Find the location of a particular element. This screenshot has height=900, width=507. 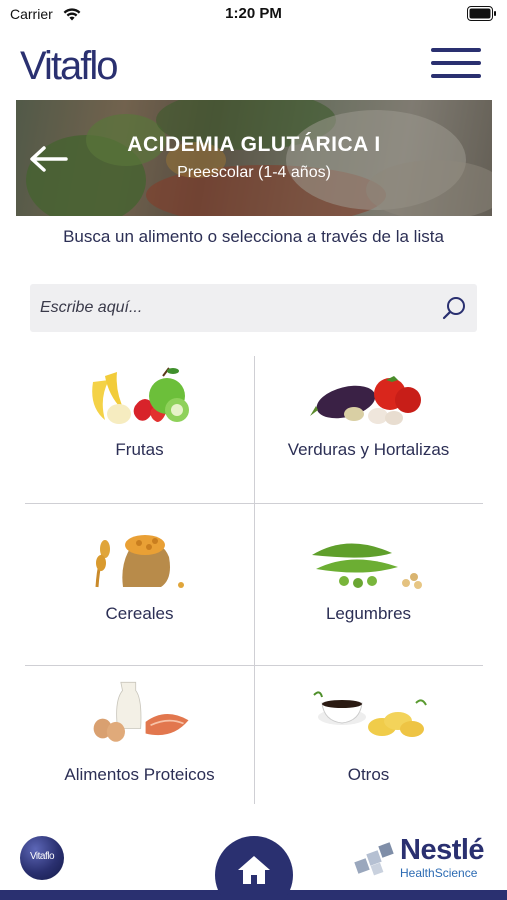

category-label: Alimentos Proteicos is located at coordinates (139, 774).